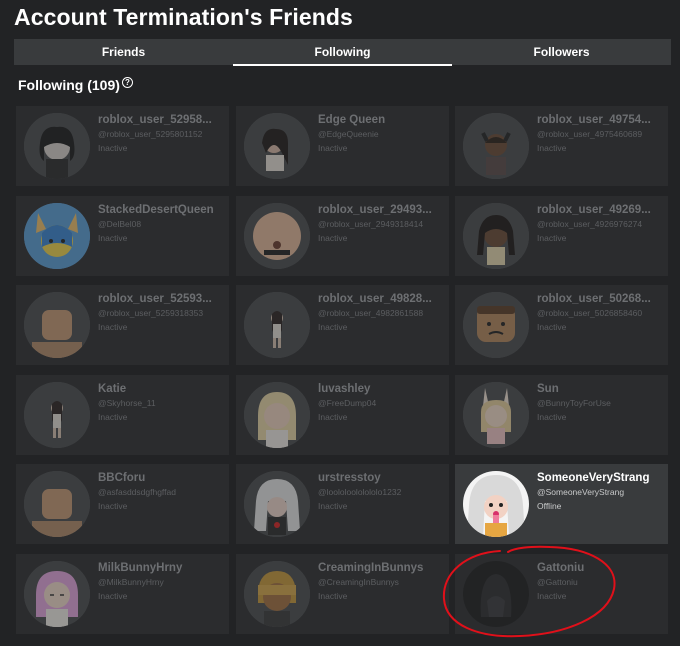 The image size is (680, 646). What do you see at coordinates (161, 478) in the screenshot?
I see `display-name: BBCforu` at bounding box center [161, 478].